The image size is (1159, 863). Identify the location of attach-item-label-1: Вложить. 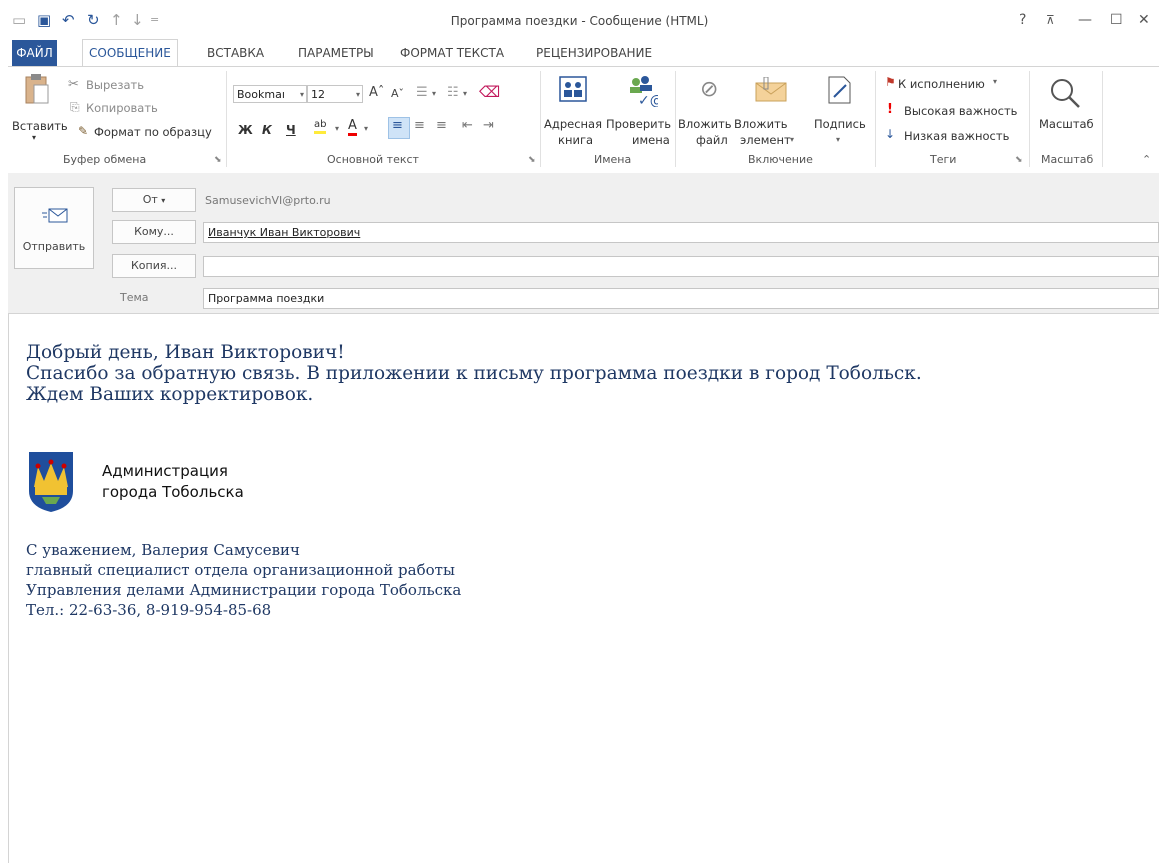
(761, 124).